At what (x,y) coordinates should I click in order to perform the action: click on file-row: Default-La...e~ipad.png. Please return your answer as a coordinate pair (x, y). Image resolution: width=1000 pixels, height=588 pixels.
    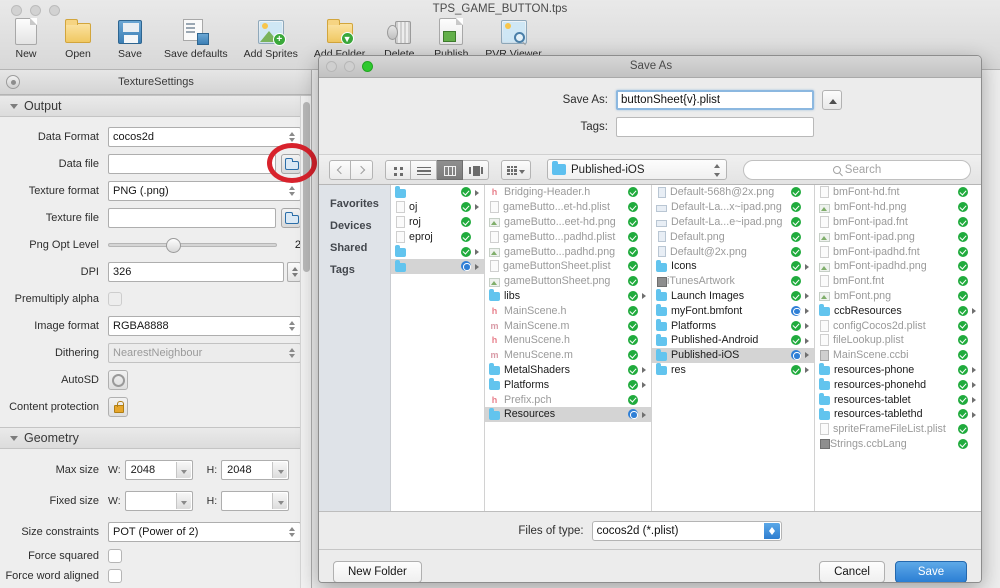
    Looking at the image, I should click on (733, 222).